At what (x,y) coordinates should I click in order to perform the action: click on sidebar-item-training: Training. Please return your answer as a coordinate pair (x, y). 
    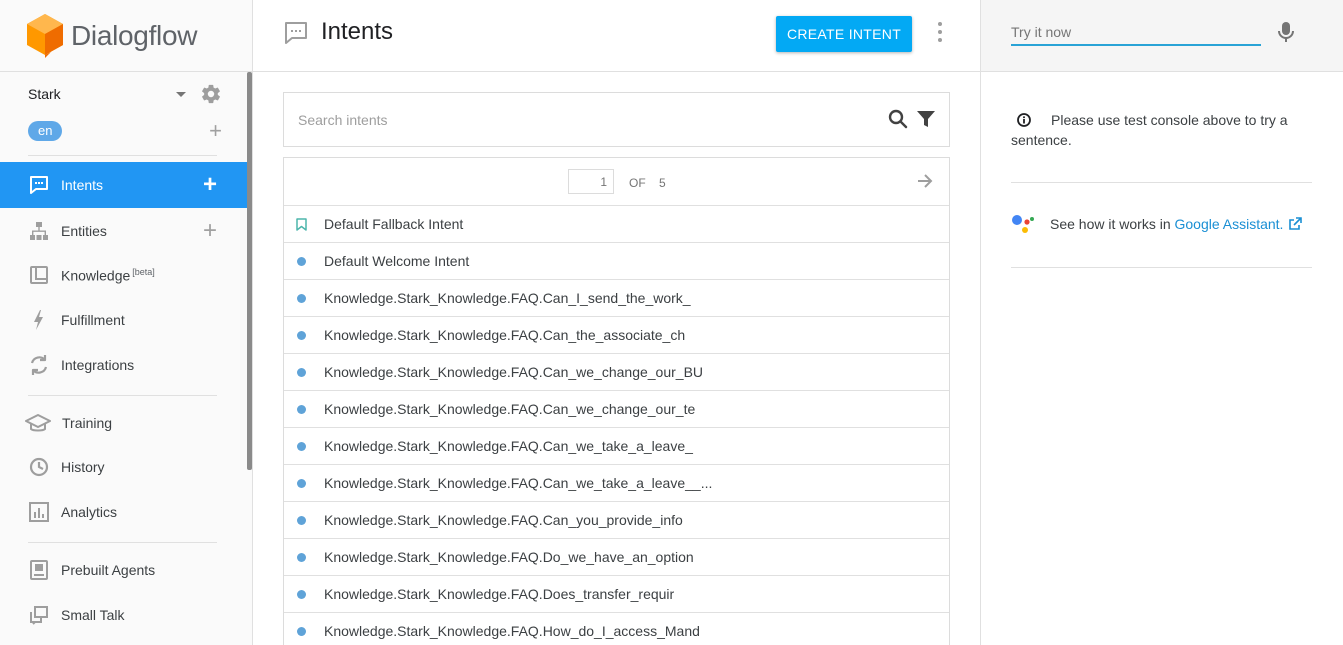
    Looking at the image, I should click on (123, 423).